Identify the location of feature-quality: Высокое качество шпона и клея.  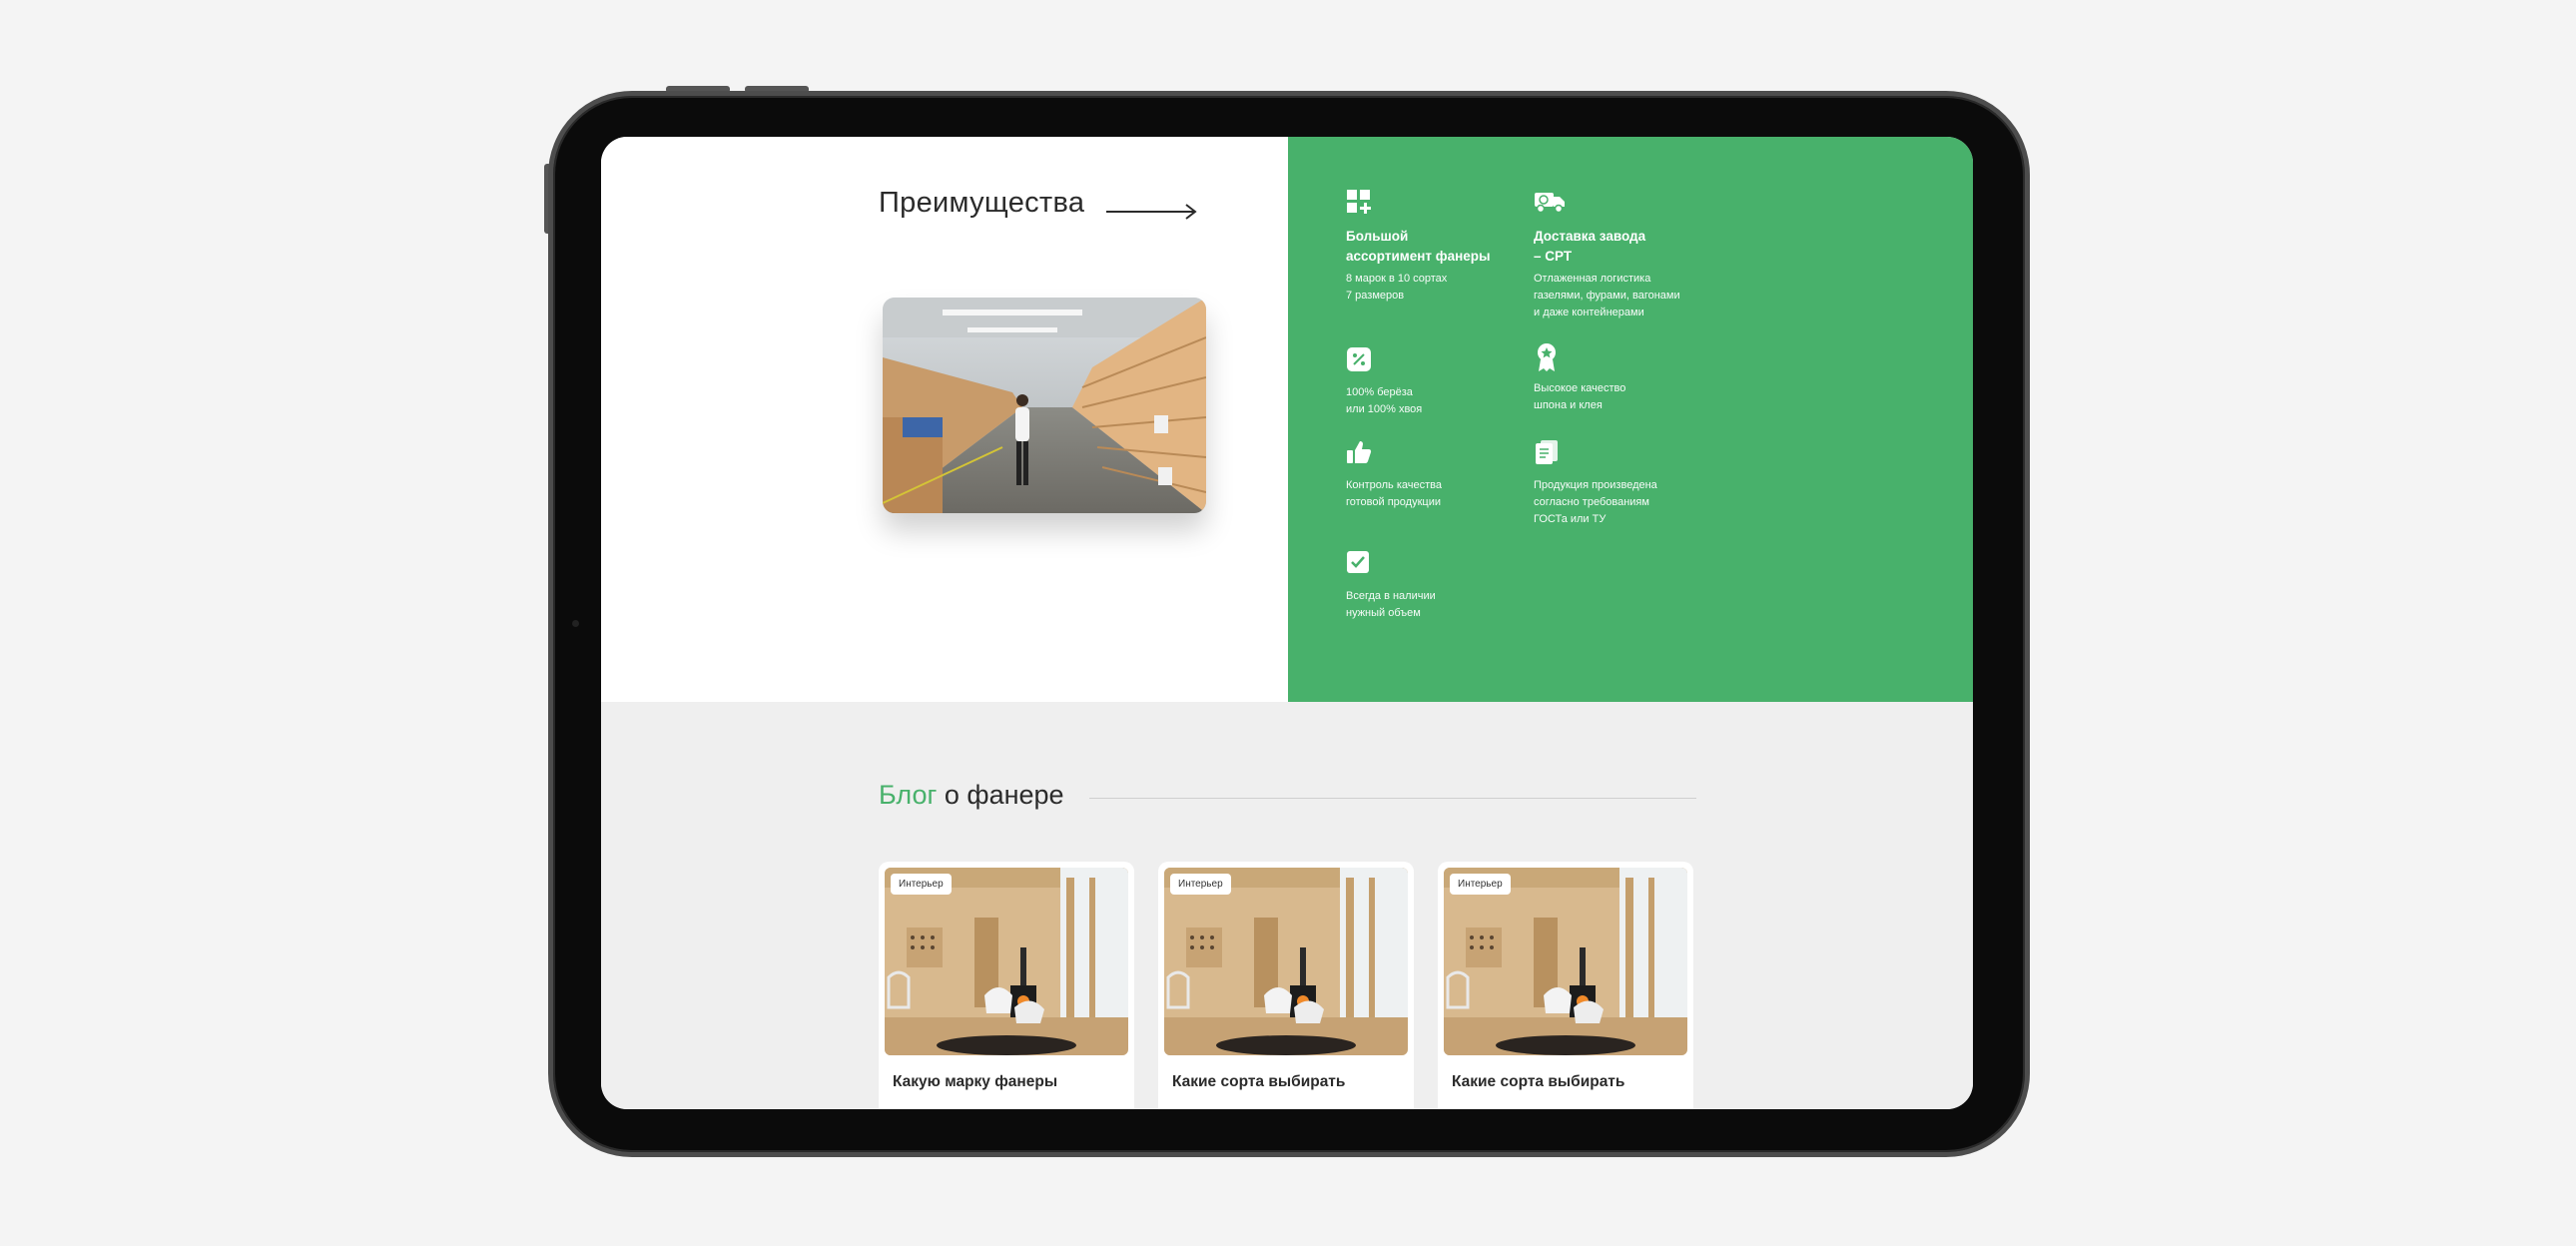
(1580, 378).